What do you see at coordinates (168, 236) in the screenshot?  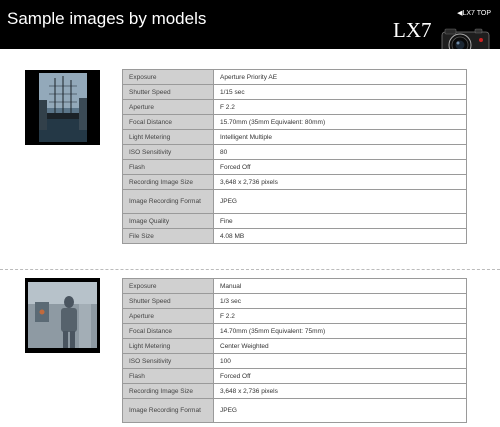 I see `spec-label: File Size` at bounding box center [168, 236].